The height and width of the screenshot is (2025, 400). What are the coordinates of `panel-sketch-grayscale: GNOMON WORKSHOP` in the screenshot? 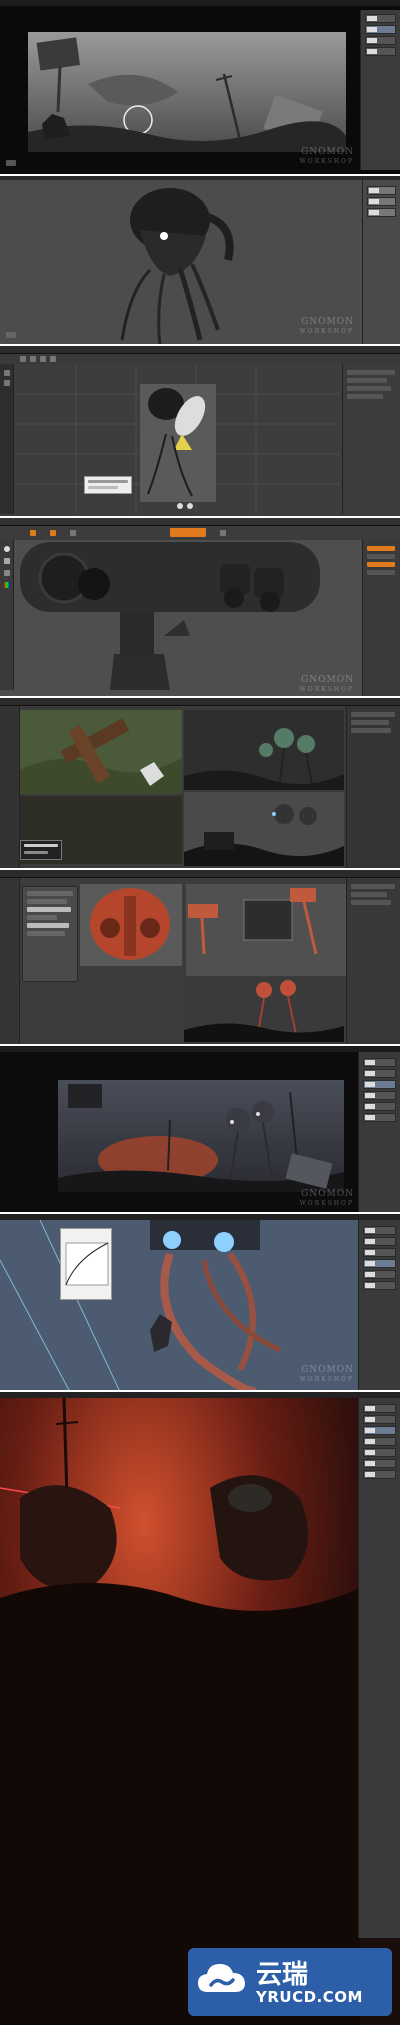 It's located at (200, 88).